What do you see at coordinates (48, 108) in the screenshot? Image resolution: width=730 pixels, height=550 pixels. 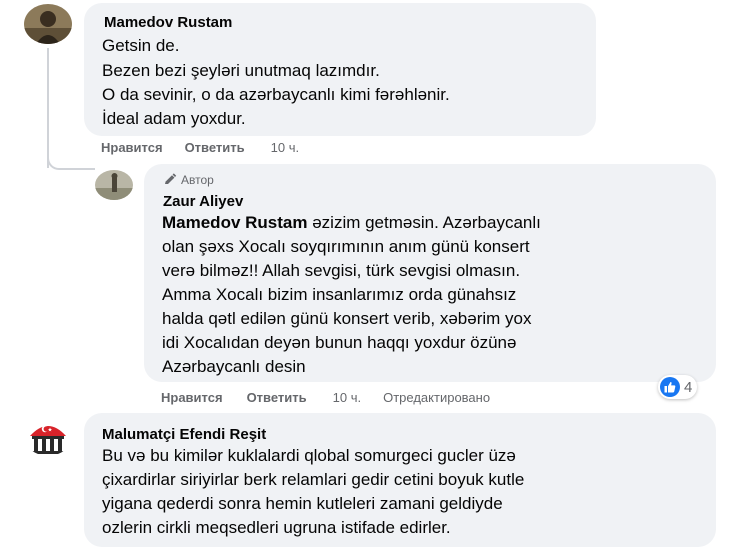 I see `thread-connector` at bounding box center [48, 108].